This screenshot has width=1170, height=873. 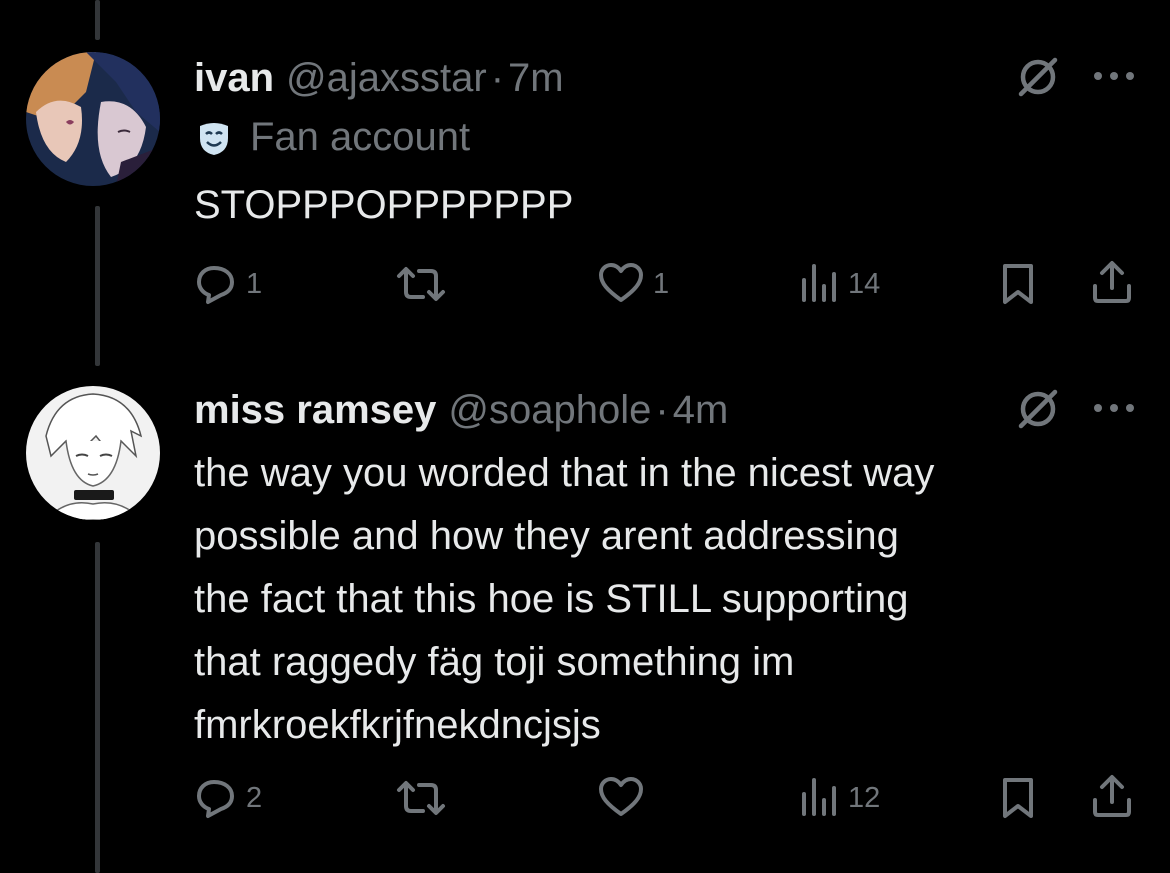 What do you see at coordinates (701, 410) in the screenshot?
I see `timestamp: 4m` at bounding box center [701, 410].